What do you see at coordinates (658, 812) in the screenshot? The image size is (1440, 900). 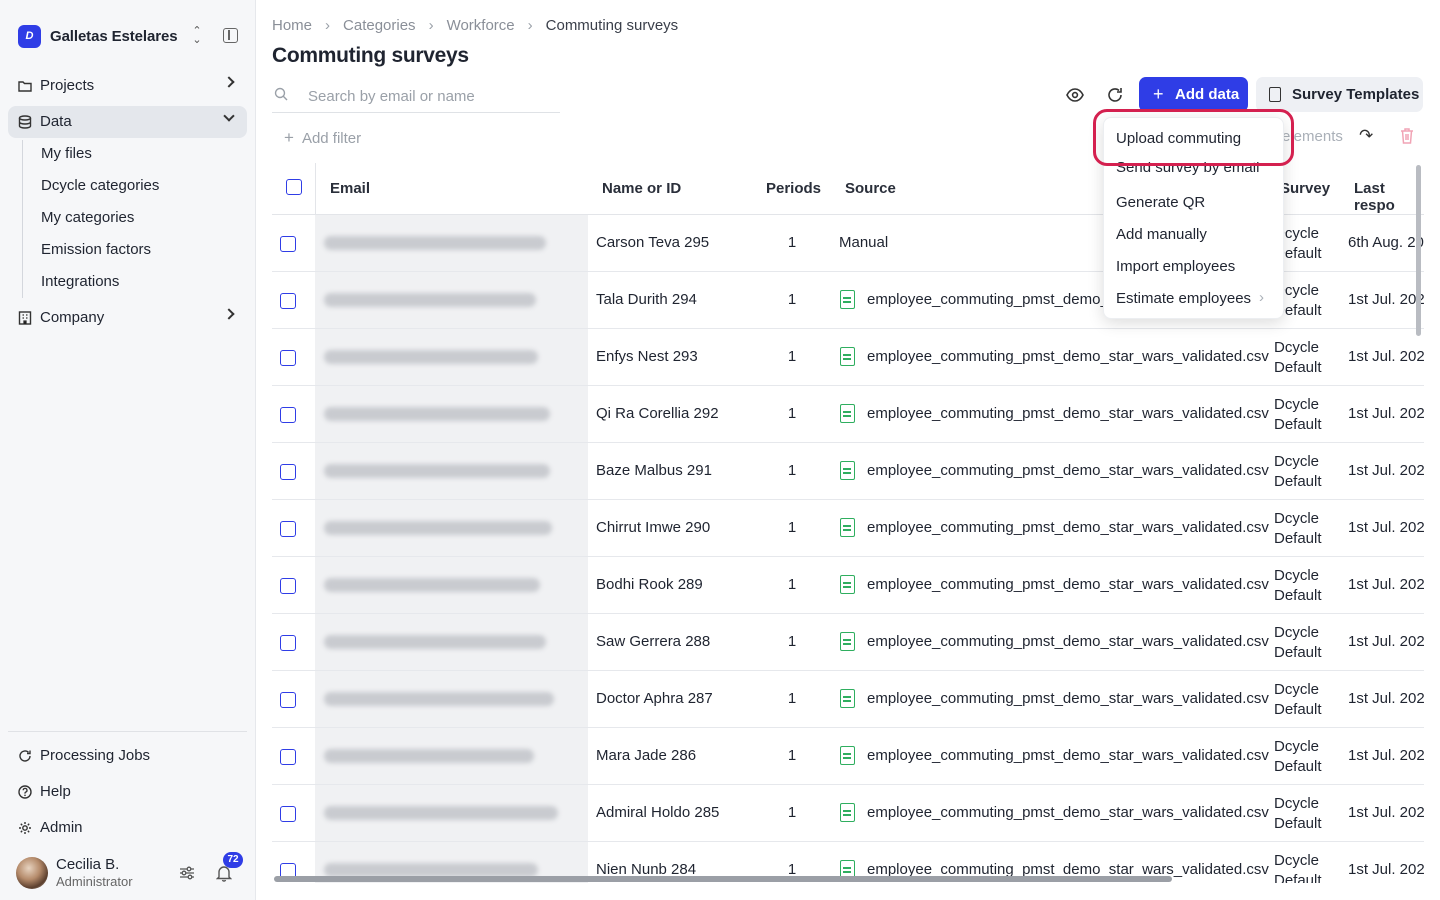 I see `row-name: Admiral Holdo 285` at bounding box center [658, 812].